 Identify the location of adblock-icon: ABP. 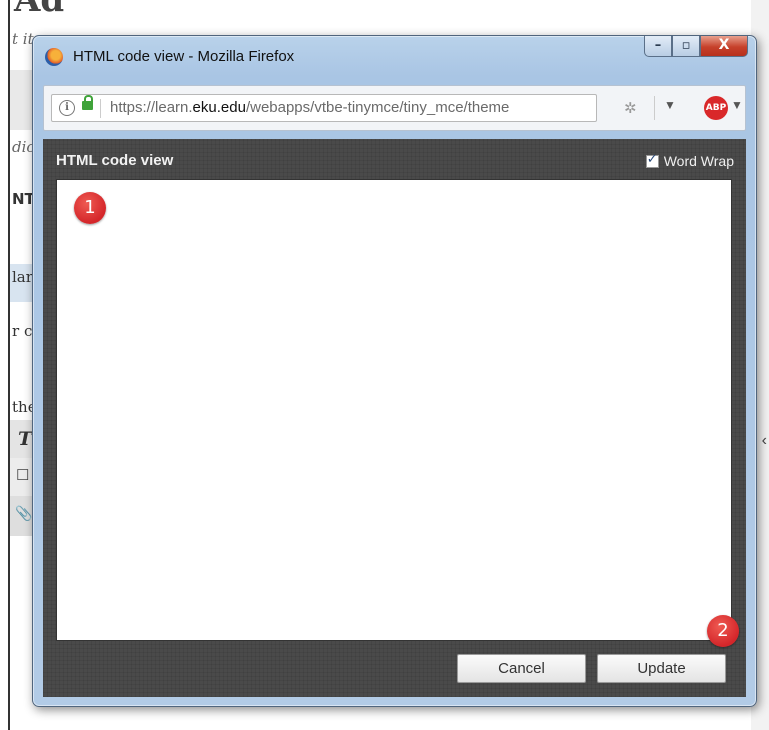
(716, 108).